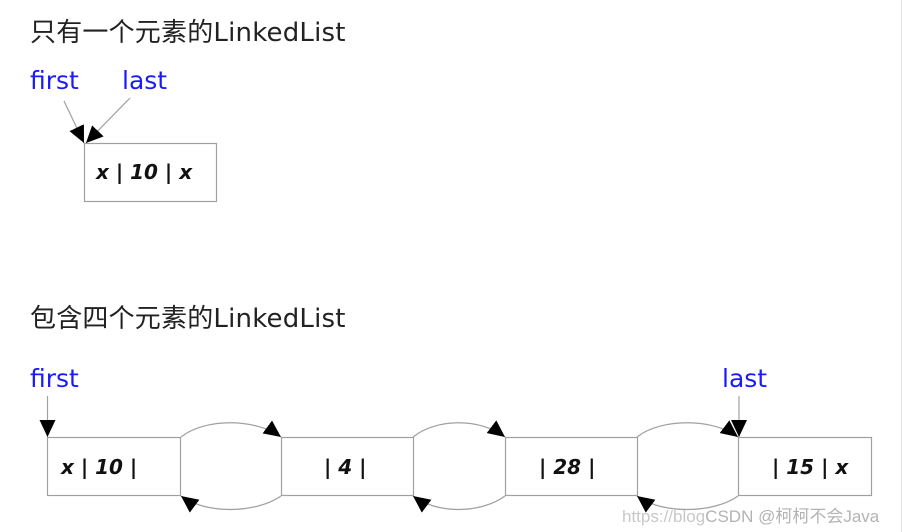  I want to click on four-list-title: 包含四个元素的LinkedList, so click(188, 319).